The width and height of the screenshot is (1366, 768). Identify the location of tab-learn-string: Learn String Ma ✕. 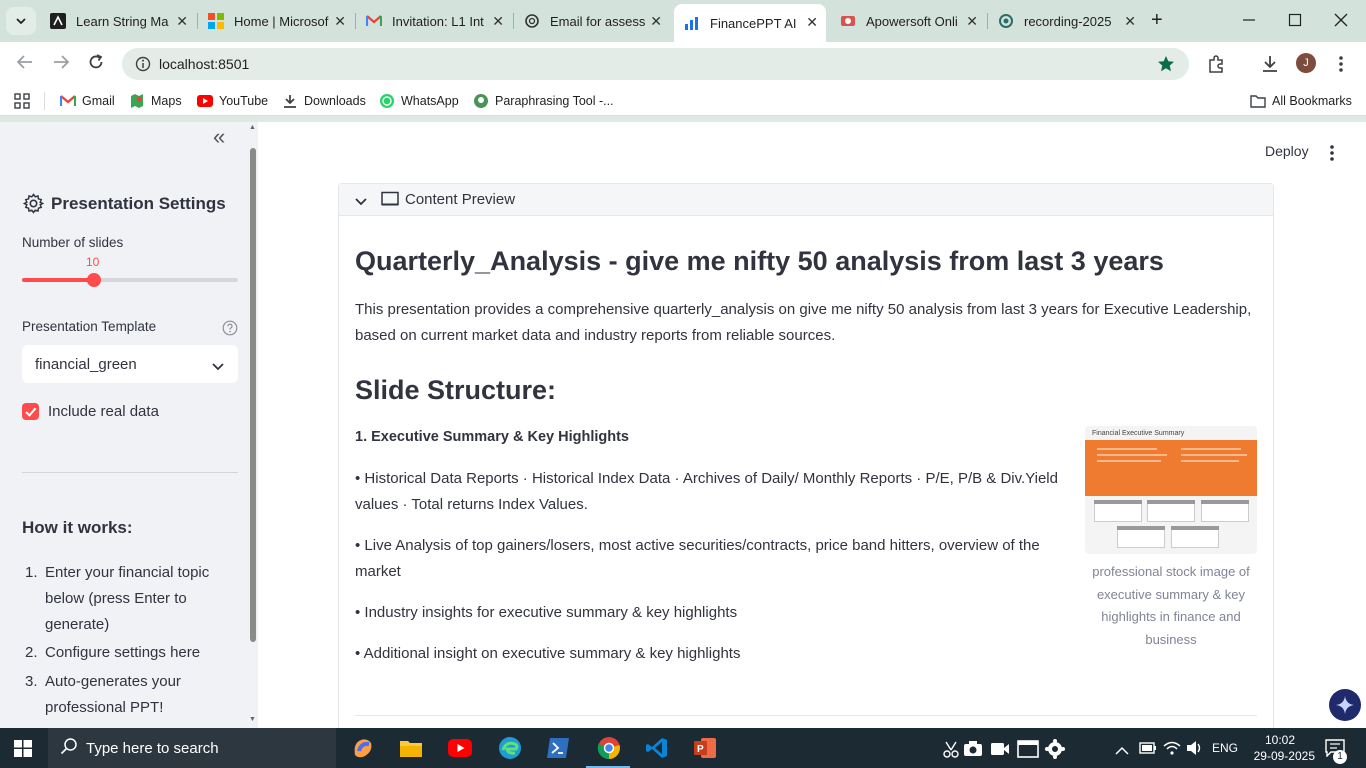
(118, 21).